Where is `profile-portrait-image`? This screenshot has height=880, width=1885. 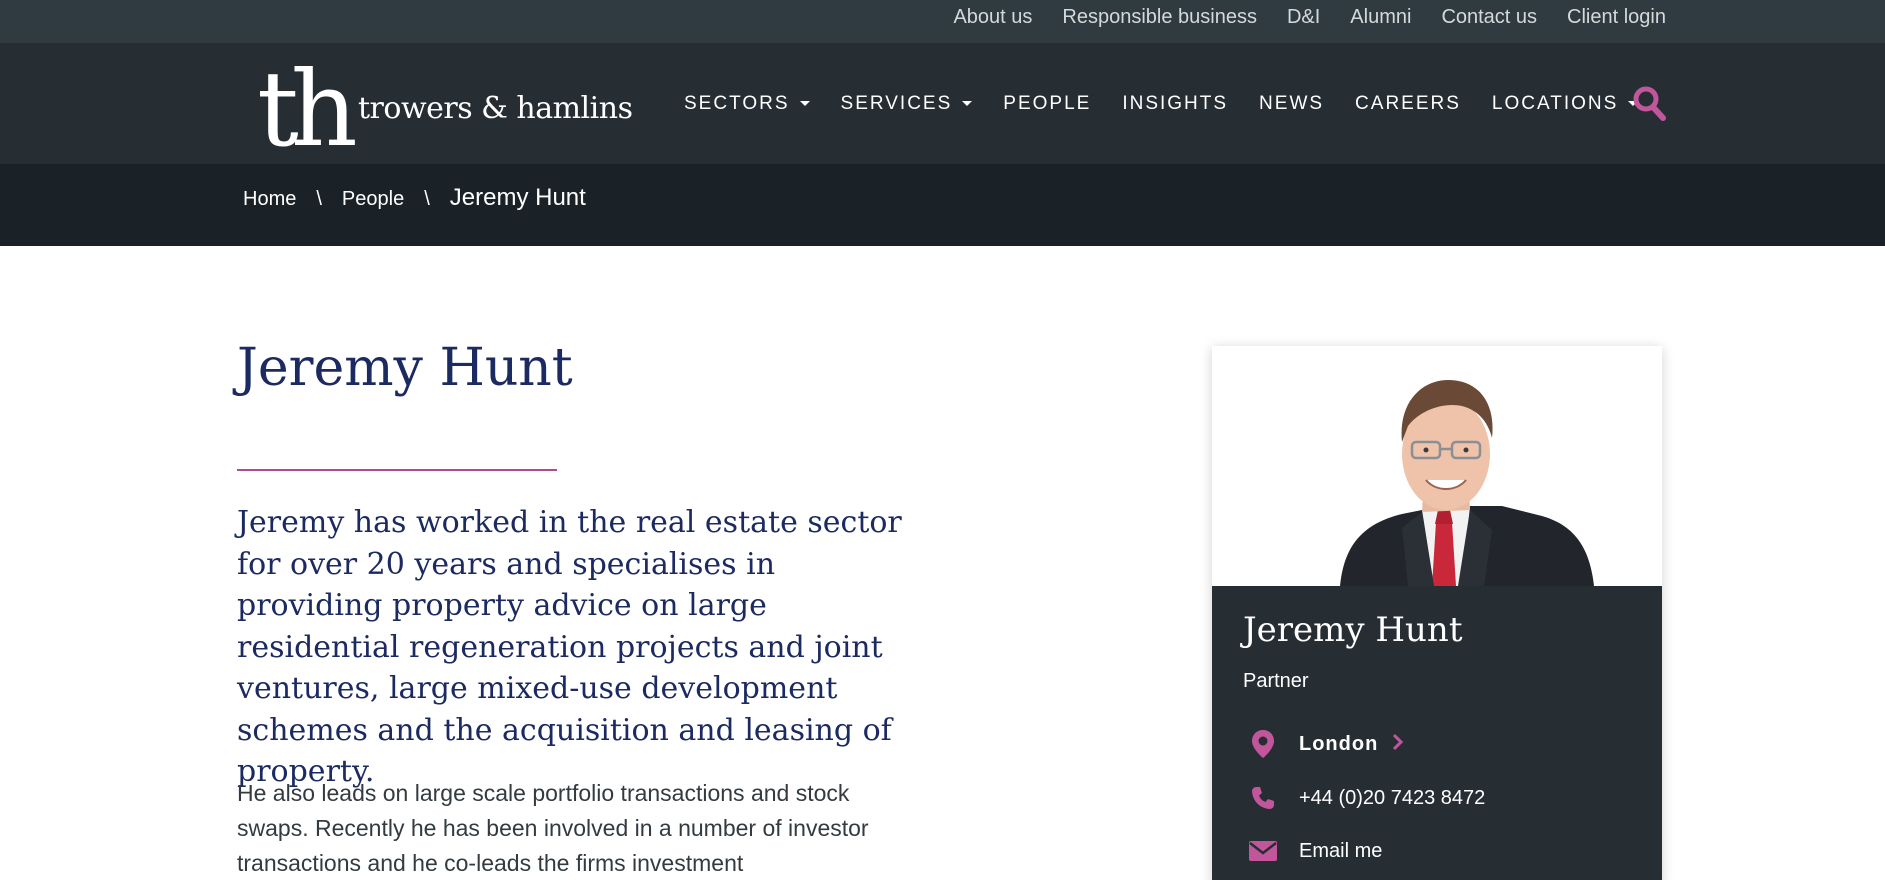 profile-portrait-image is located at coordinates (1437, 466).